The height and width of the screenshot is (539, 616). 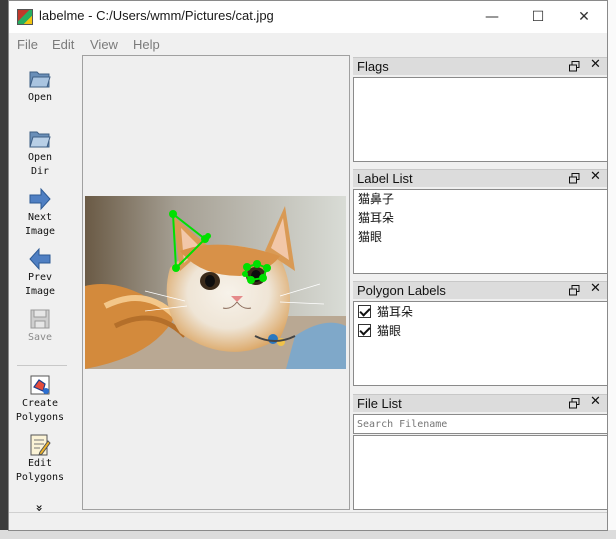 I want to click on flags-dock-title: Flags, so click(x=373, y=66).